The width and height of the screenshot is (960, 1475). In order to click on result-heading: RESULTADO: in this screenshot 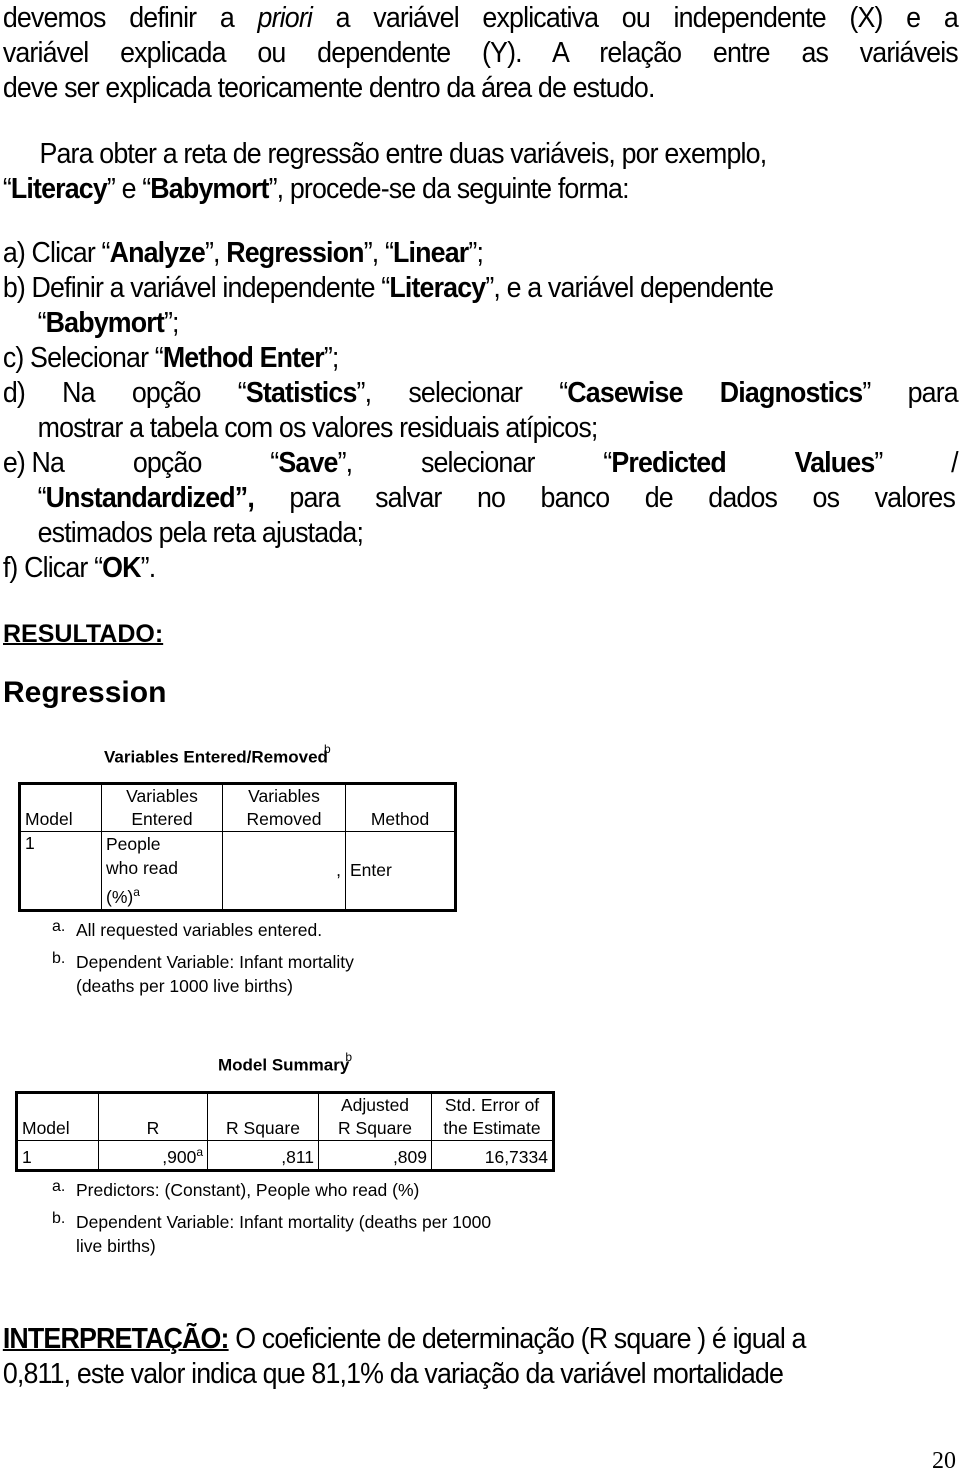, I will do `click(83, 634)`.